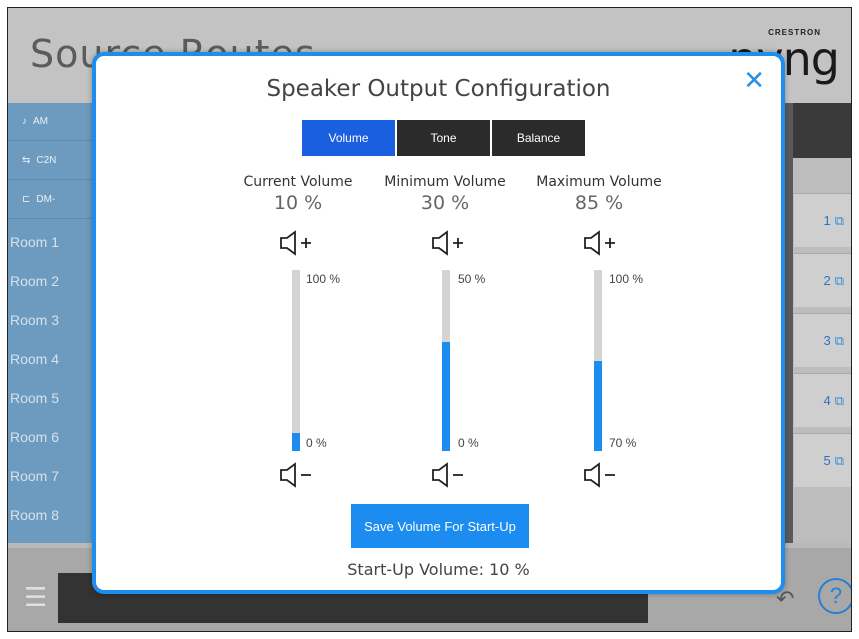 The width and height of the screenshot is (859, 639). I want to click on maximum-volume-column: Maximum Volume 85 %, so click(599, 194).